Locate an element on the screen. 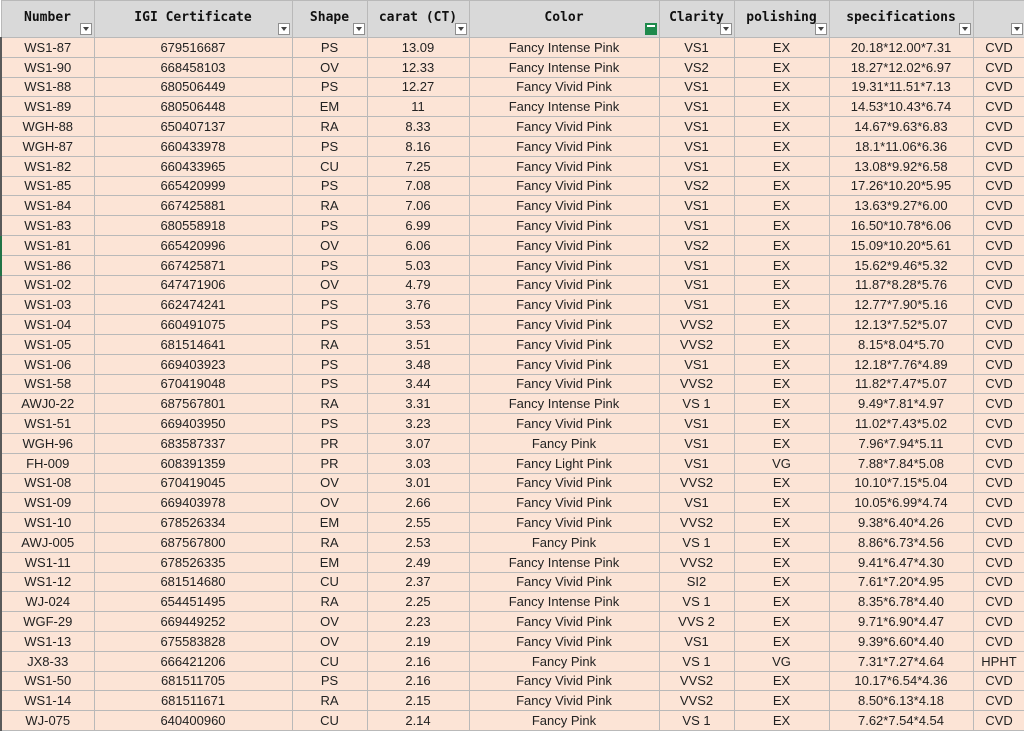 The image size is (1024, 737). table-cell: 2.37 is located at coordinates (418, 582).